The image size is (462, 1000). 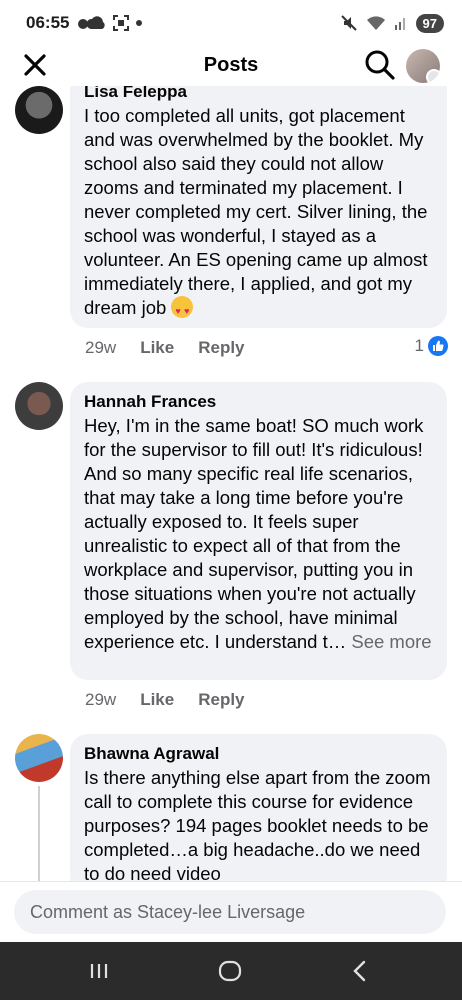 I want to click on dot-icon, so click(x=139, y=23).